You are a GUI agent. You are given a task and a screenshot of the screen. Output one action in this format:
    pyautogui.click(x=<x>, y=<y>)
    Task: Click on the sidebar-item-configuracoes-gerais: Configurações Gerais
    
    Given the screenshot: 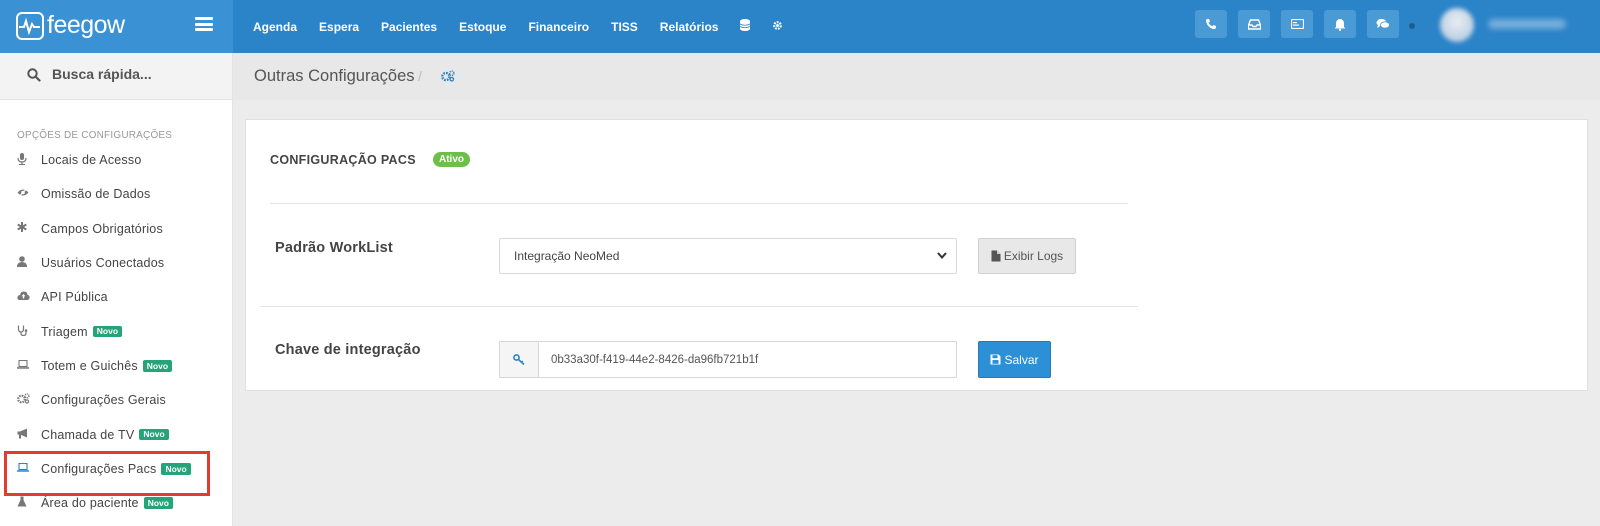 What is the action you would take?
    pyautogui.click(x=116, y=400)
    